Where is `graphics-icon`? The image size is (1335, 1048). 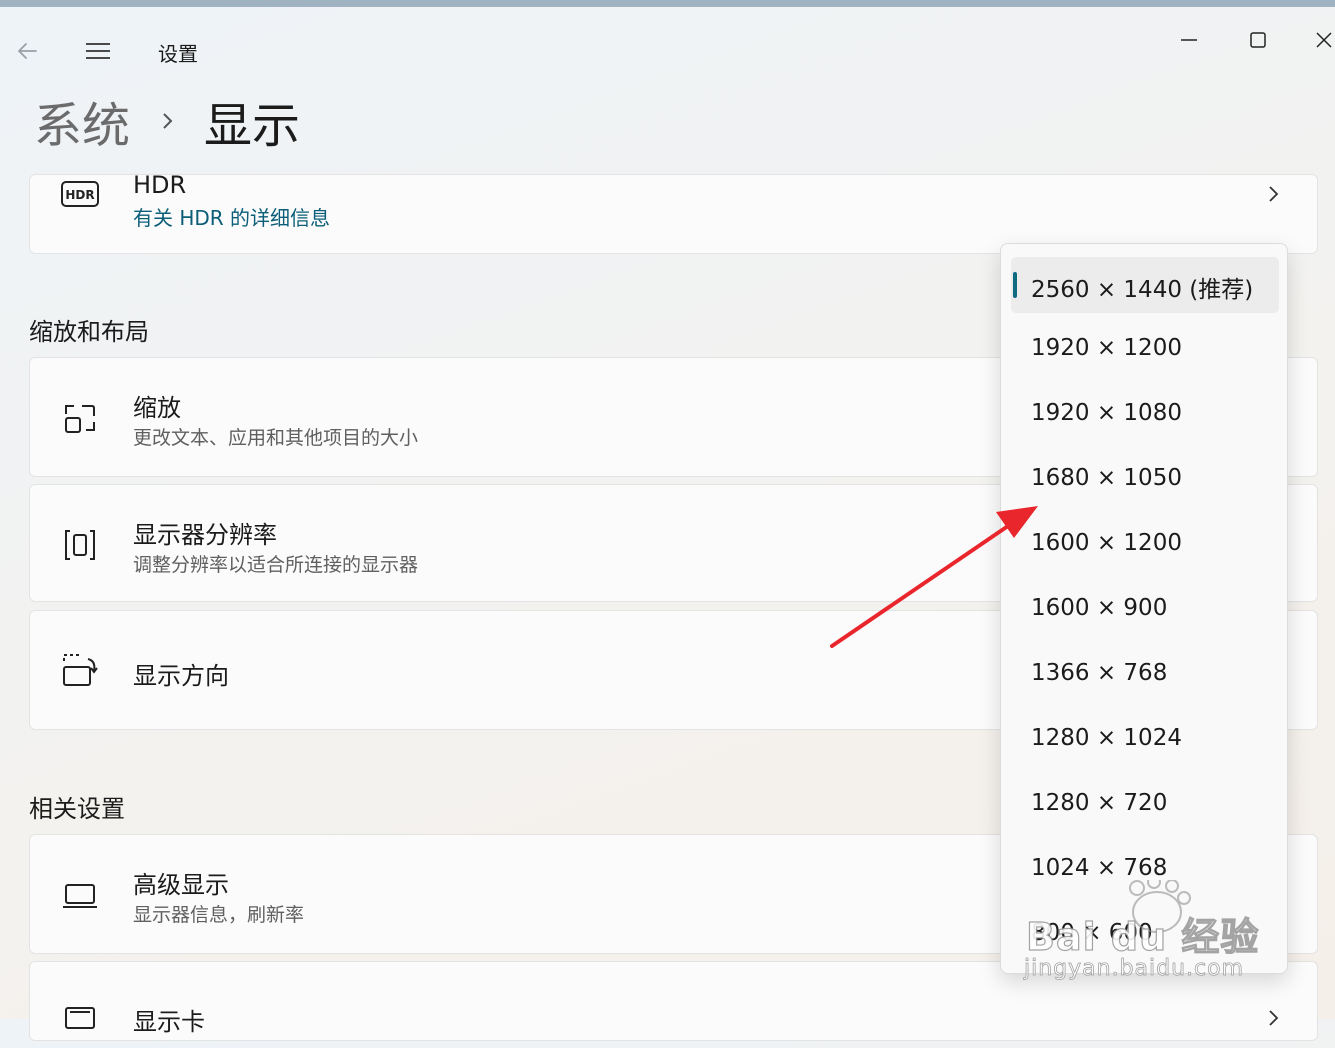 graphics-icon is located at coordinates (80, 1024).